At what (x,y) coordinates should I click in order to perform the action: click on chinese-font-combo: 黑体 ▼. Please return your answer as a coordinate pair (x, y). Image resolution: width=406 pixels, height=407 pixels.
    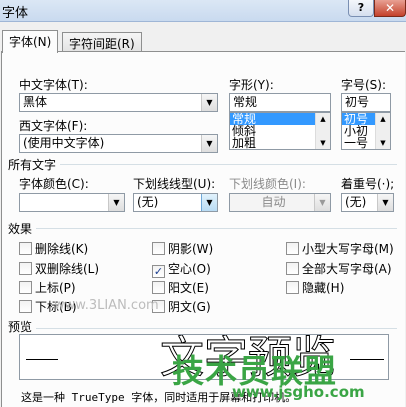
    Looking at the image, I should click on (118, 102).